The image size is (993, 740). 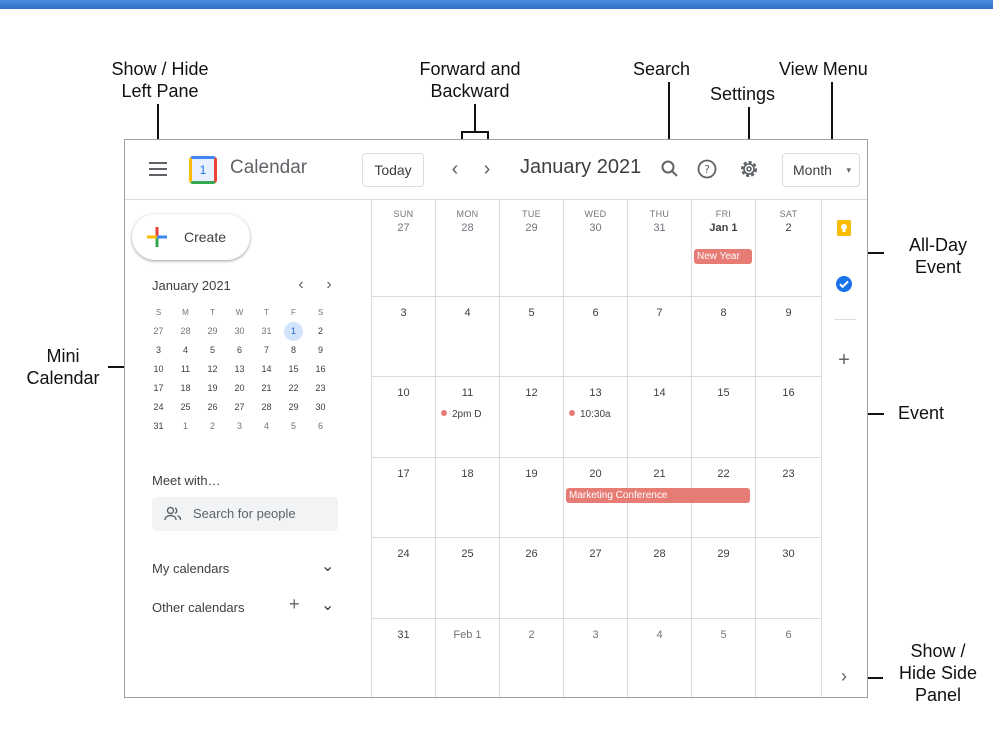 What do you see at coordinates (403, 313) in the screenshot?
I see `day-number: 3` at bounding box center [403, 313].